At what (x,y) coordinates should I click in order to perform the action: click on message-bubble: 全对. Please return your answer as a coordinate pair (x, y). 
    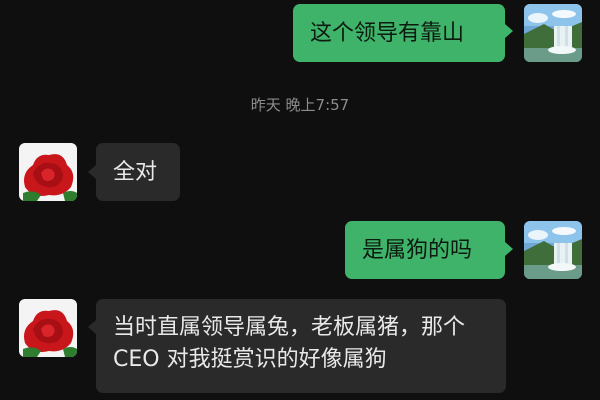
    Looking at the image, I should click on (138, 172).